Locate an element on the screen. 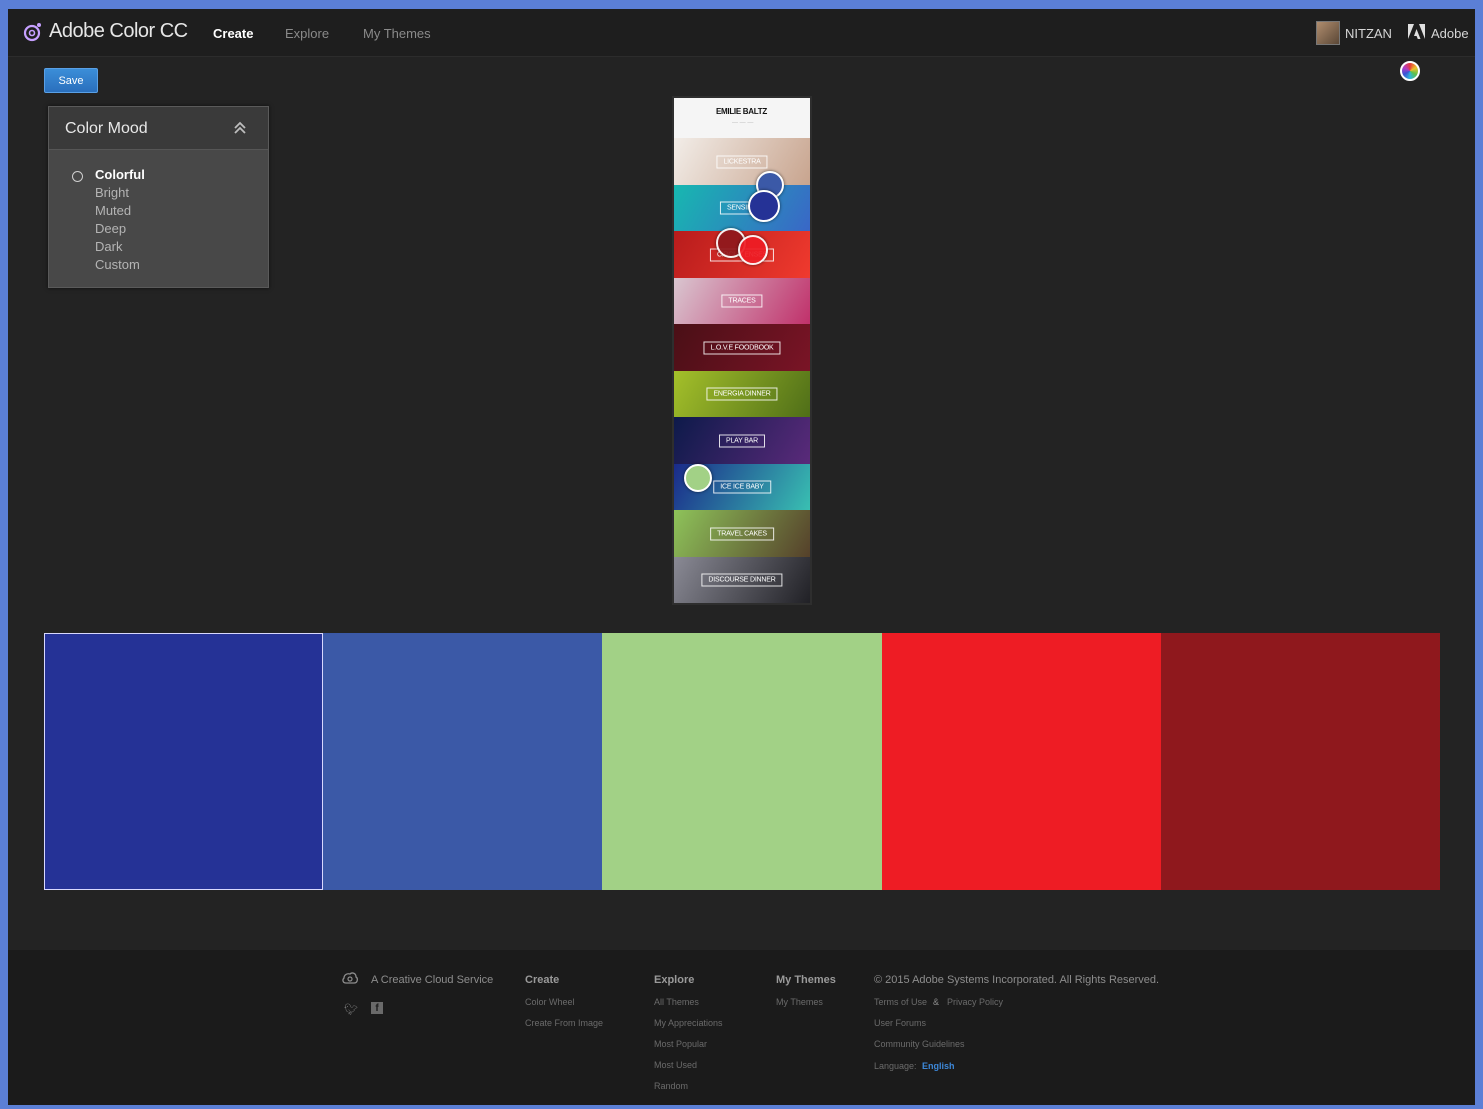 Image resolution: width=1483 pixels, height=1109 pixels. image-band-label: TRACES is located at coordinates (742, 301).